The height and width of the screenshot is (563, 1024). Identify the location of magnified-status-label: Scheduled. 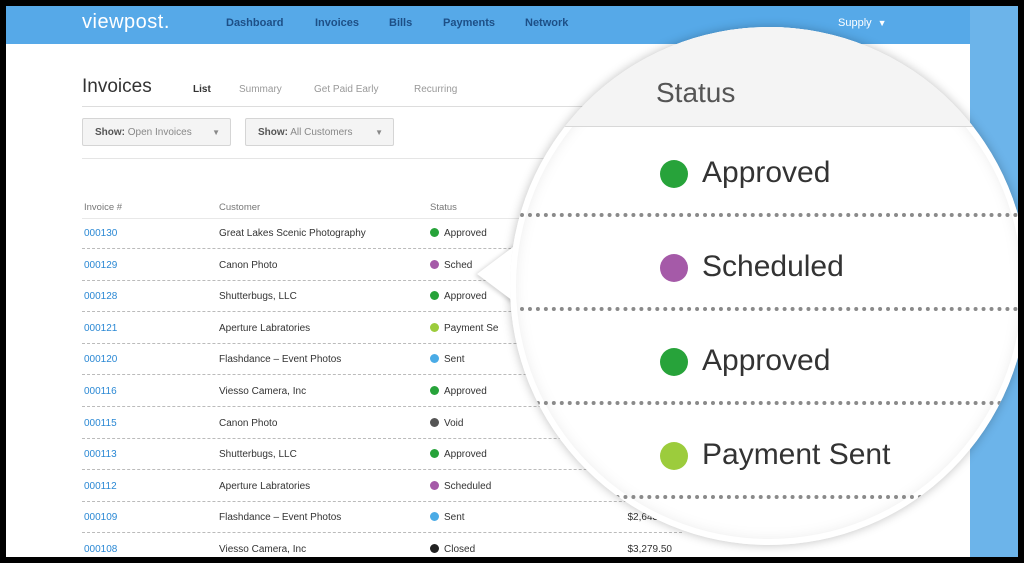
(773, 266).